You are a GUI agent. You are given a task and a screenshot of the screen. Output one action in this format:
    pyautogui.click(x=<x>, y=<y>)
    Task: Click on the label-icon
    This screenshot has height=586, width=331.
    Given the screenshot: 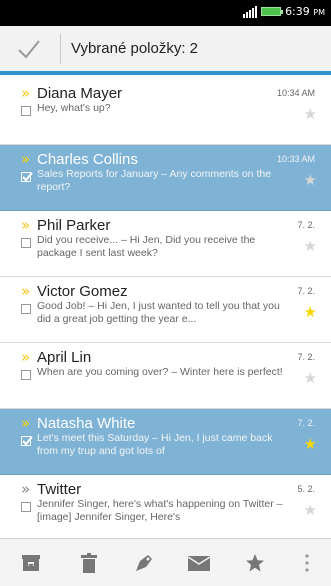 What is the action you would take?
    pyautogui.click(x=144, y=563)
    